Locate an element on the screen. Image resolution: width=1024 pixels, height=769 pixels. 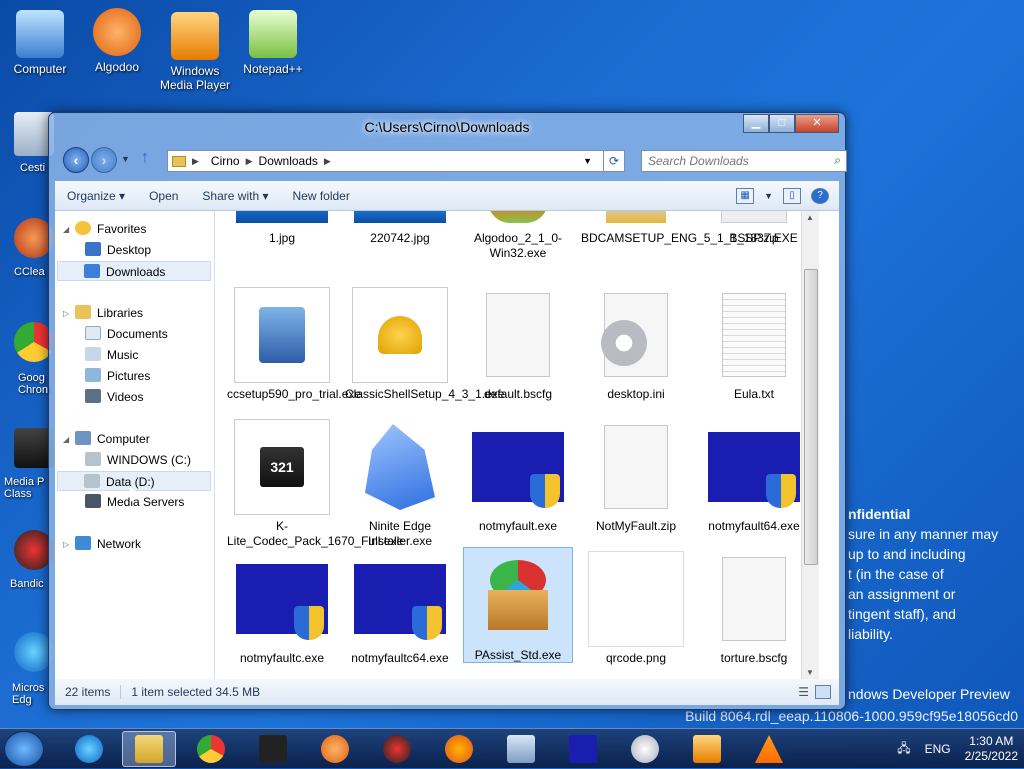
maximize-button: □ is located at coordinates (782, 123).